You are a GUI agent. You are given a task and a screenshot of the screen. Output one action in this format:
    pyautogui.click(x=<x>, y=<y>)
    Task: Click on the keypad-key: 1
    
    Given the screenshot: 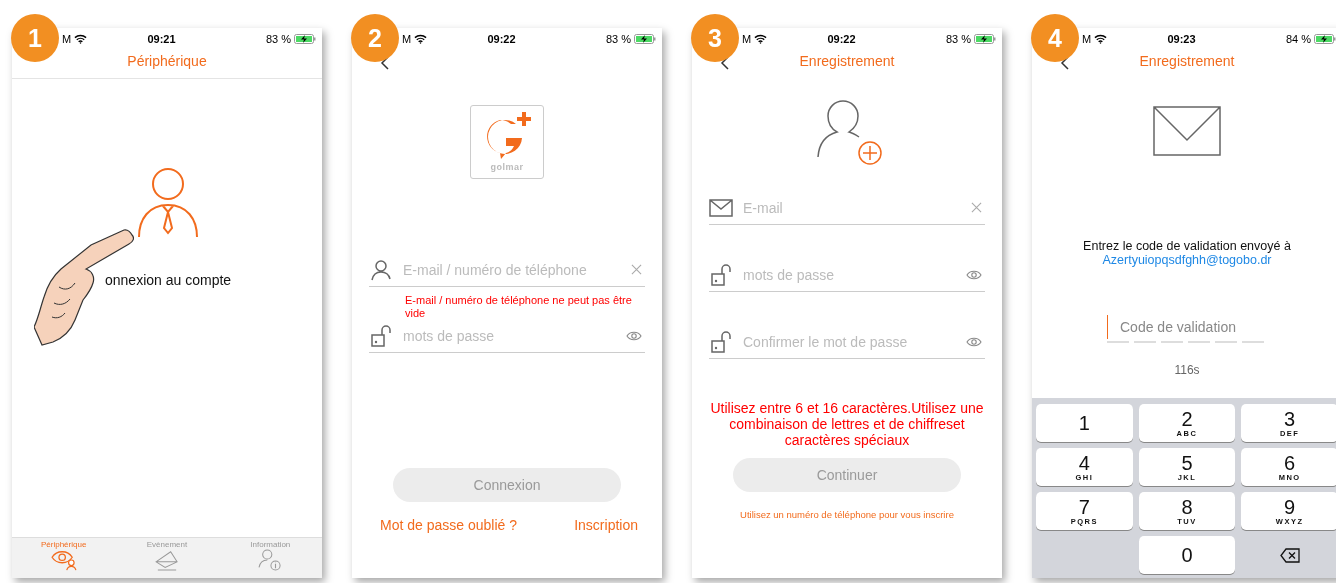 What is the action you would take?
    pyautogui.click(x=1084, y=423)
    